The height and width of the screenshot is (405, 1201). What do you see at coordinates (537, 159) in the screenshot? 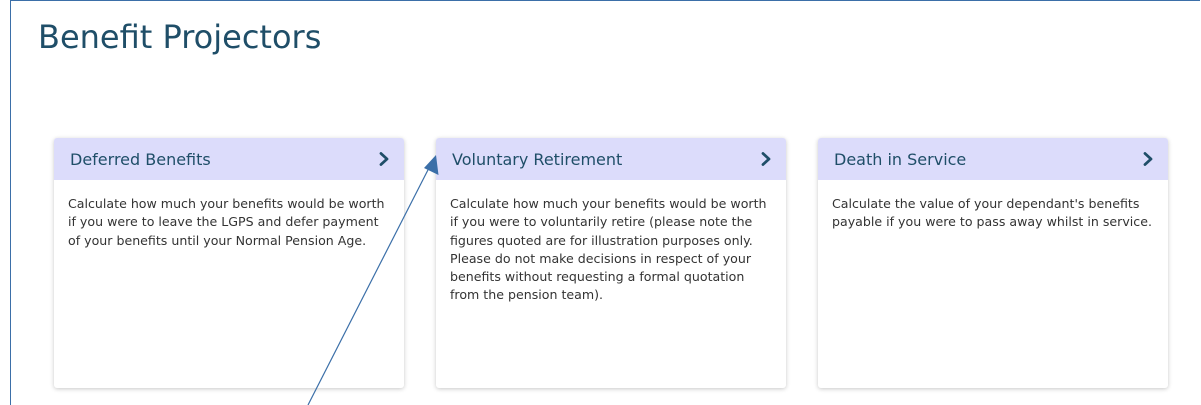
I see `card-title: Voluntary Retirement` at bounding box center [537, 159].